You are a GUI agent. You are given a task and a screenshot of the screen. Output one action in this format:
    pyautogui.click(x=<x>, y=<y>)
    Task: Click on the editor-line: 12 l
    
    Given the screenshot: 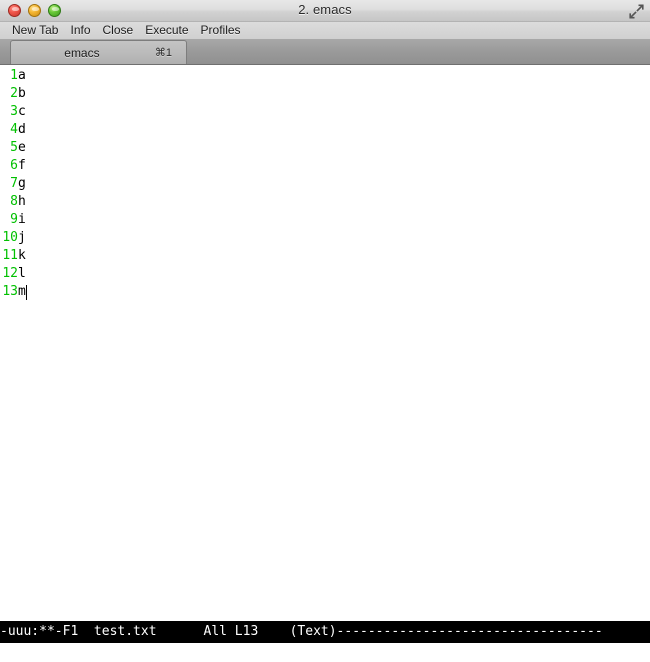 What is the action you would take?
    pyautogui.click(x=325, y=274)
    